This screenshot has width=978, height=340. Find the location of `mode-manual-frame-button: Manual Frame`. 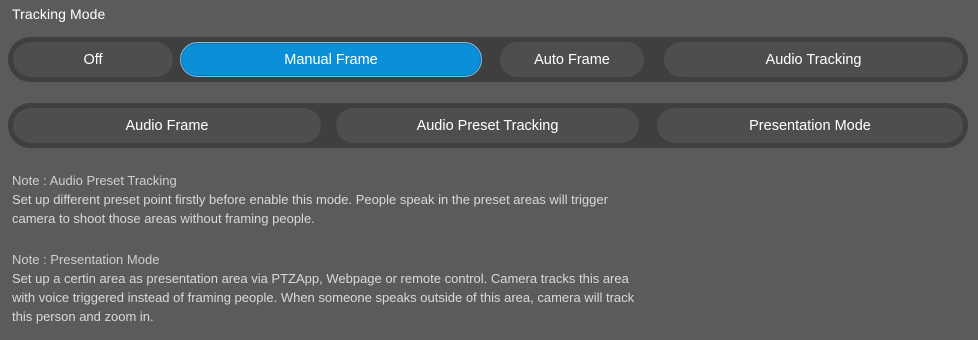

mode-manual-frame-button: Manual Frame is located at coordinates (331, 59).